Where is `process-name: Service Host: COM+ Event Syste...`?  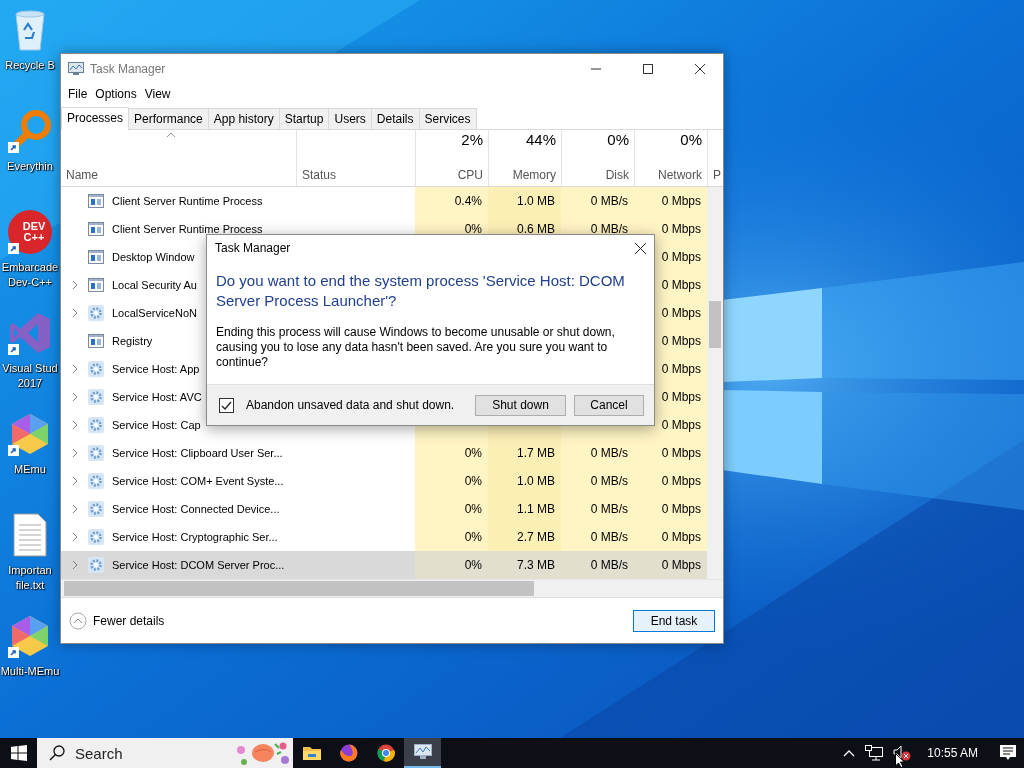 process-name: Service Host: COM+ Event Syste... is located at coordinates (198, 481).